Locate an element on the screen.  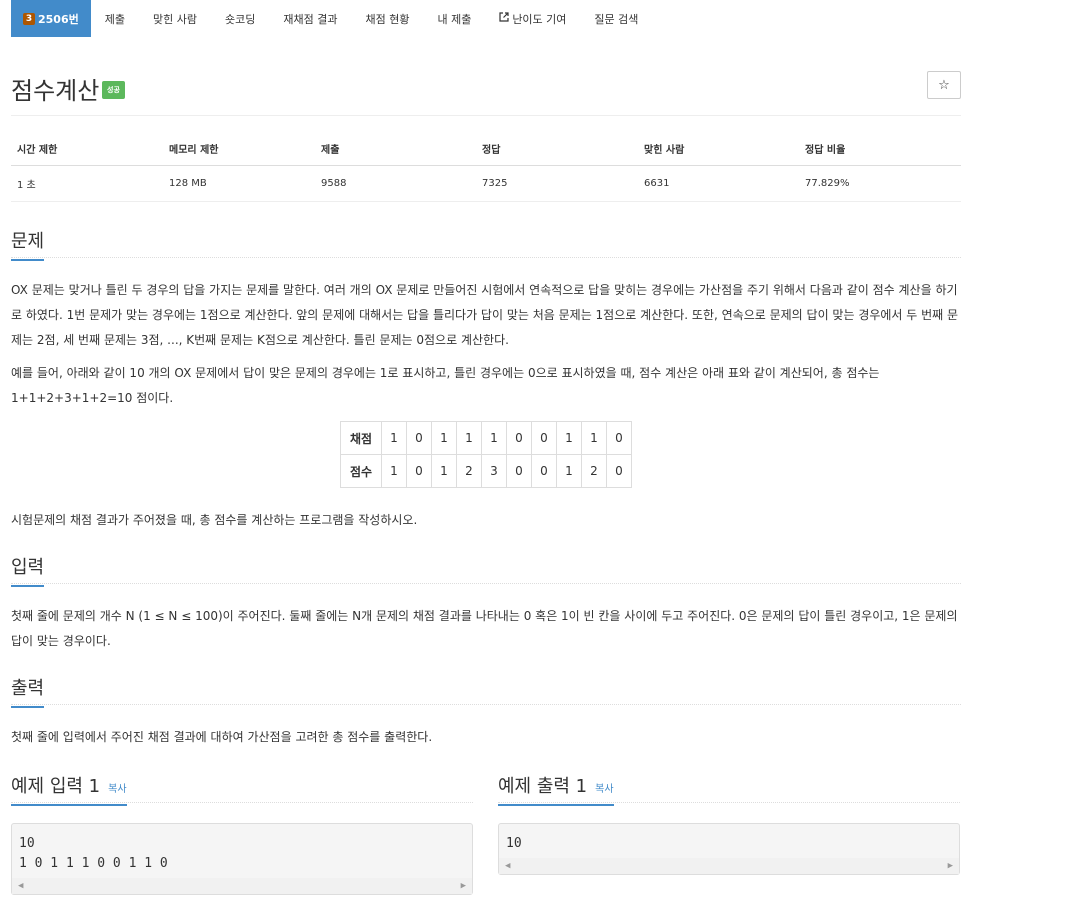
info-header: 정답 is located at coordinates (557, 149).